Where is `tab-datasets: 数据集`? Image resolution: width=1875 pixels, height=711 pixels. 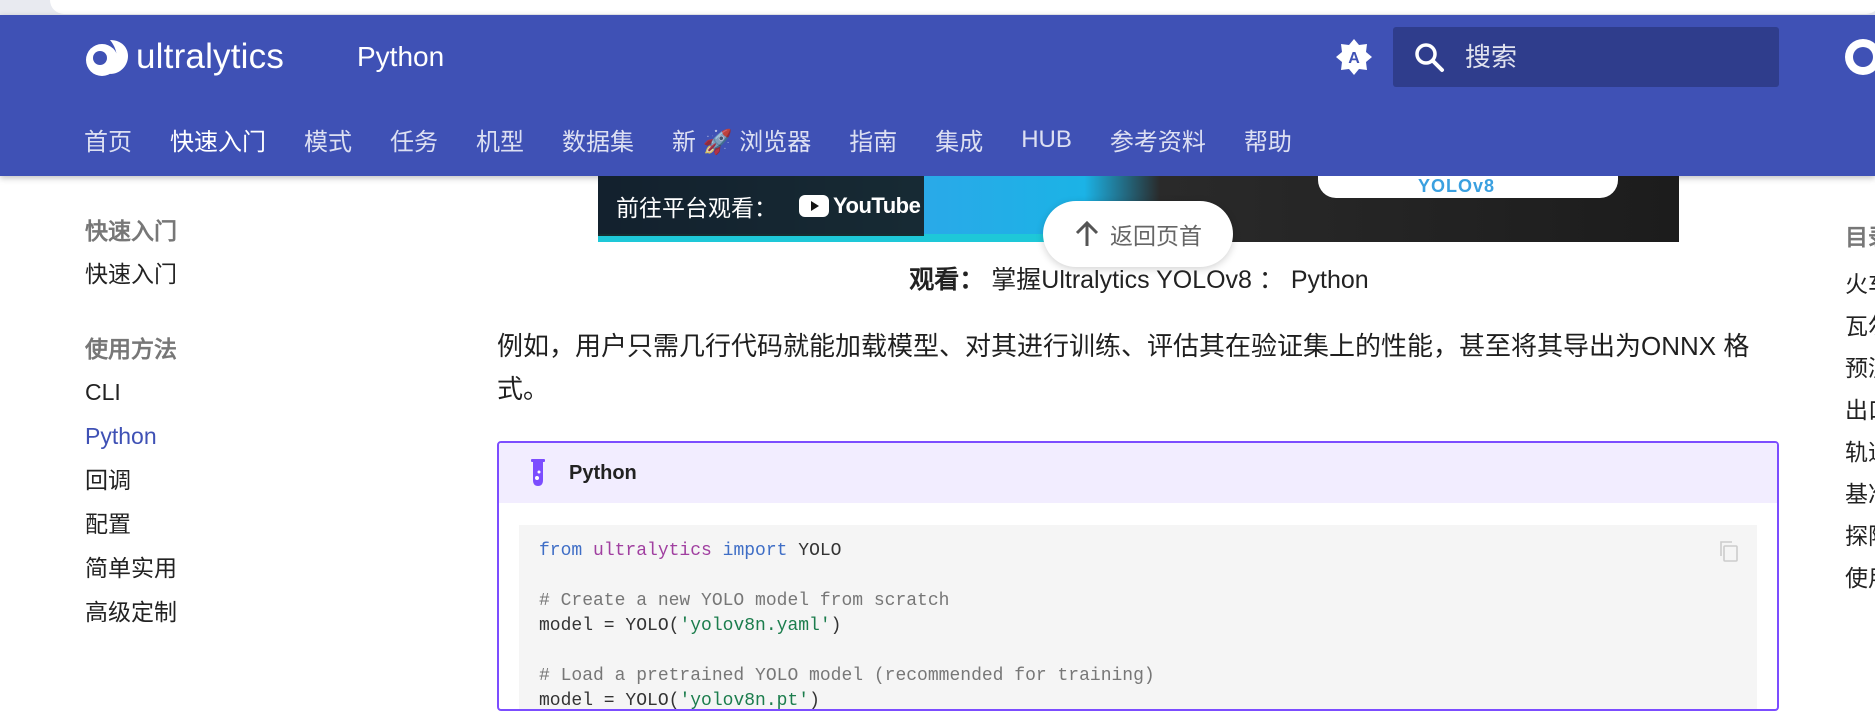
tab-datasets: 数据集 is located at coordinates (598, 139).